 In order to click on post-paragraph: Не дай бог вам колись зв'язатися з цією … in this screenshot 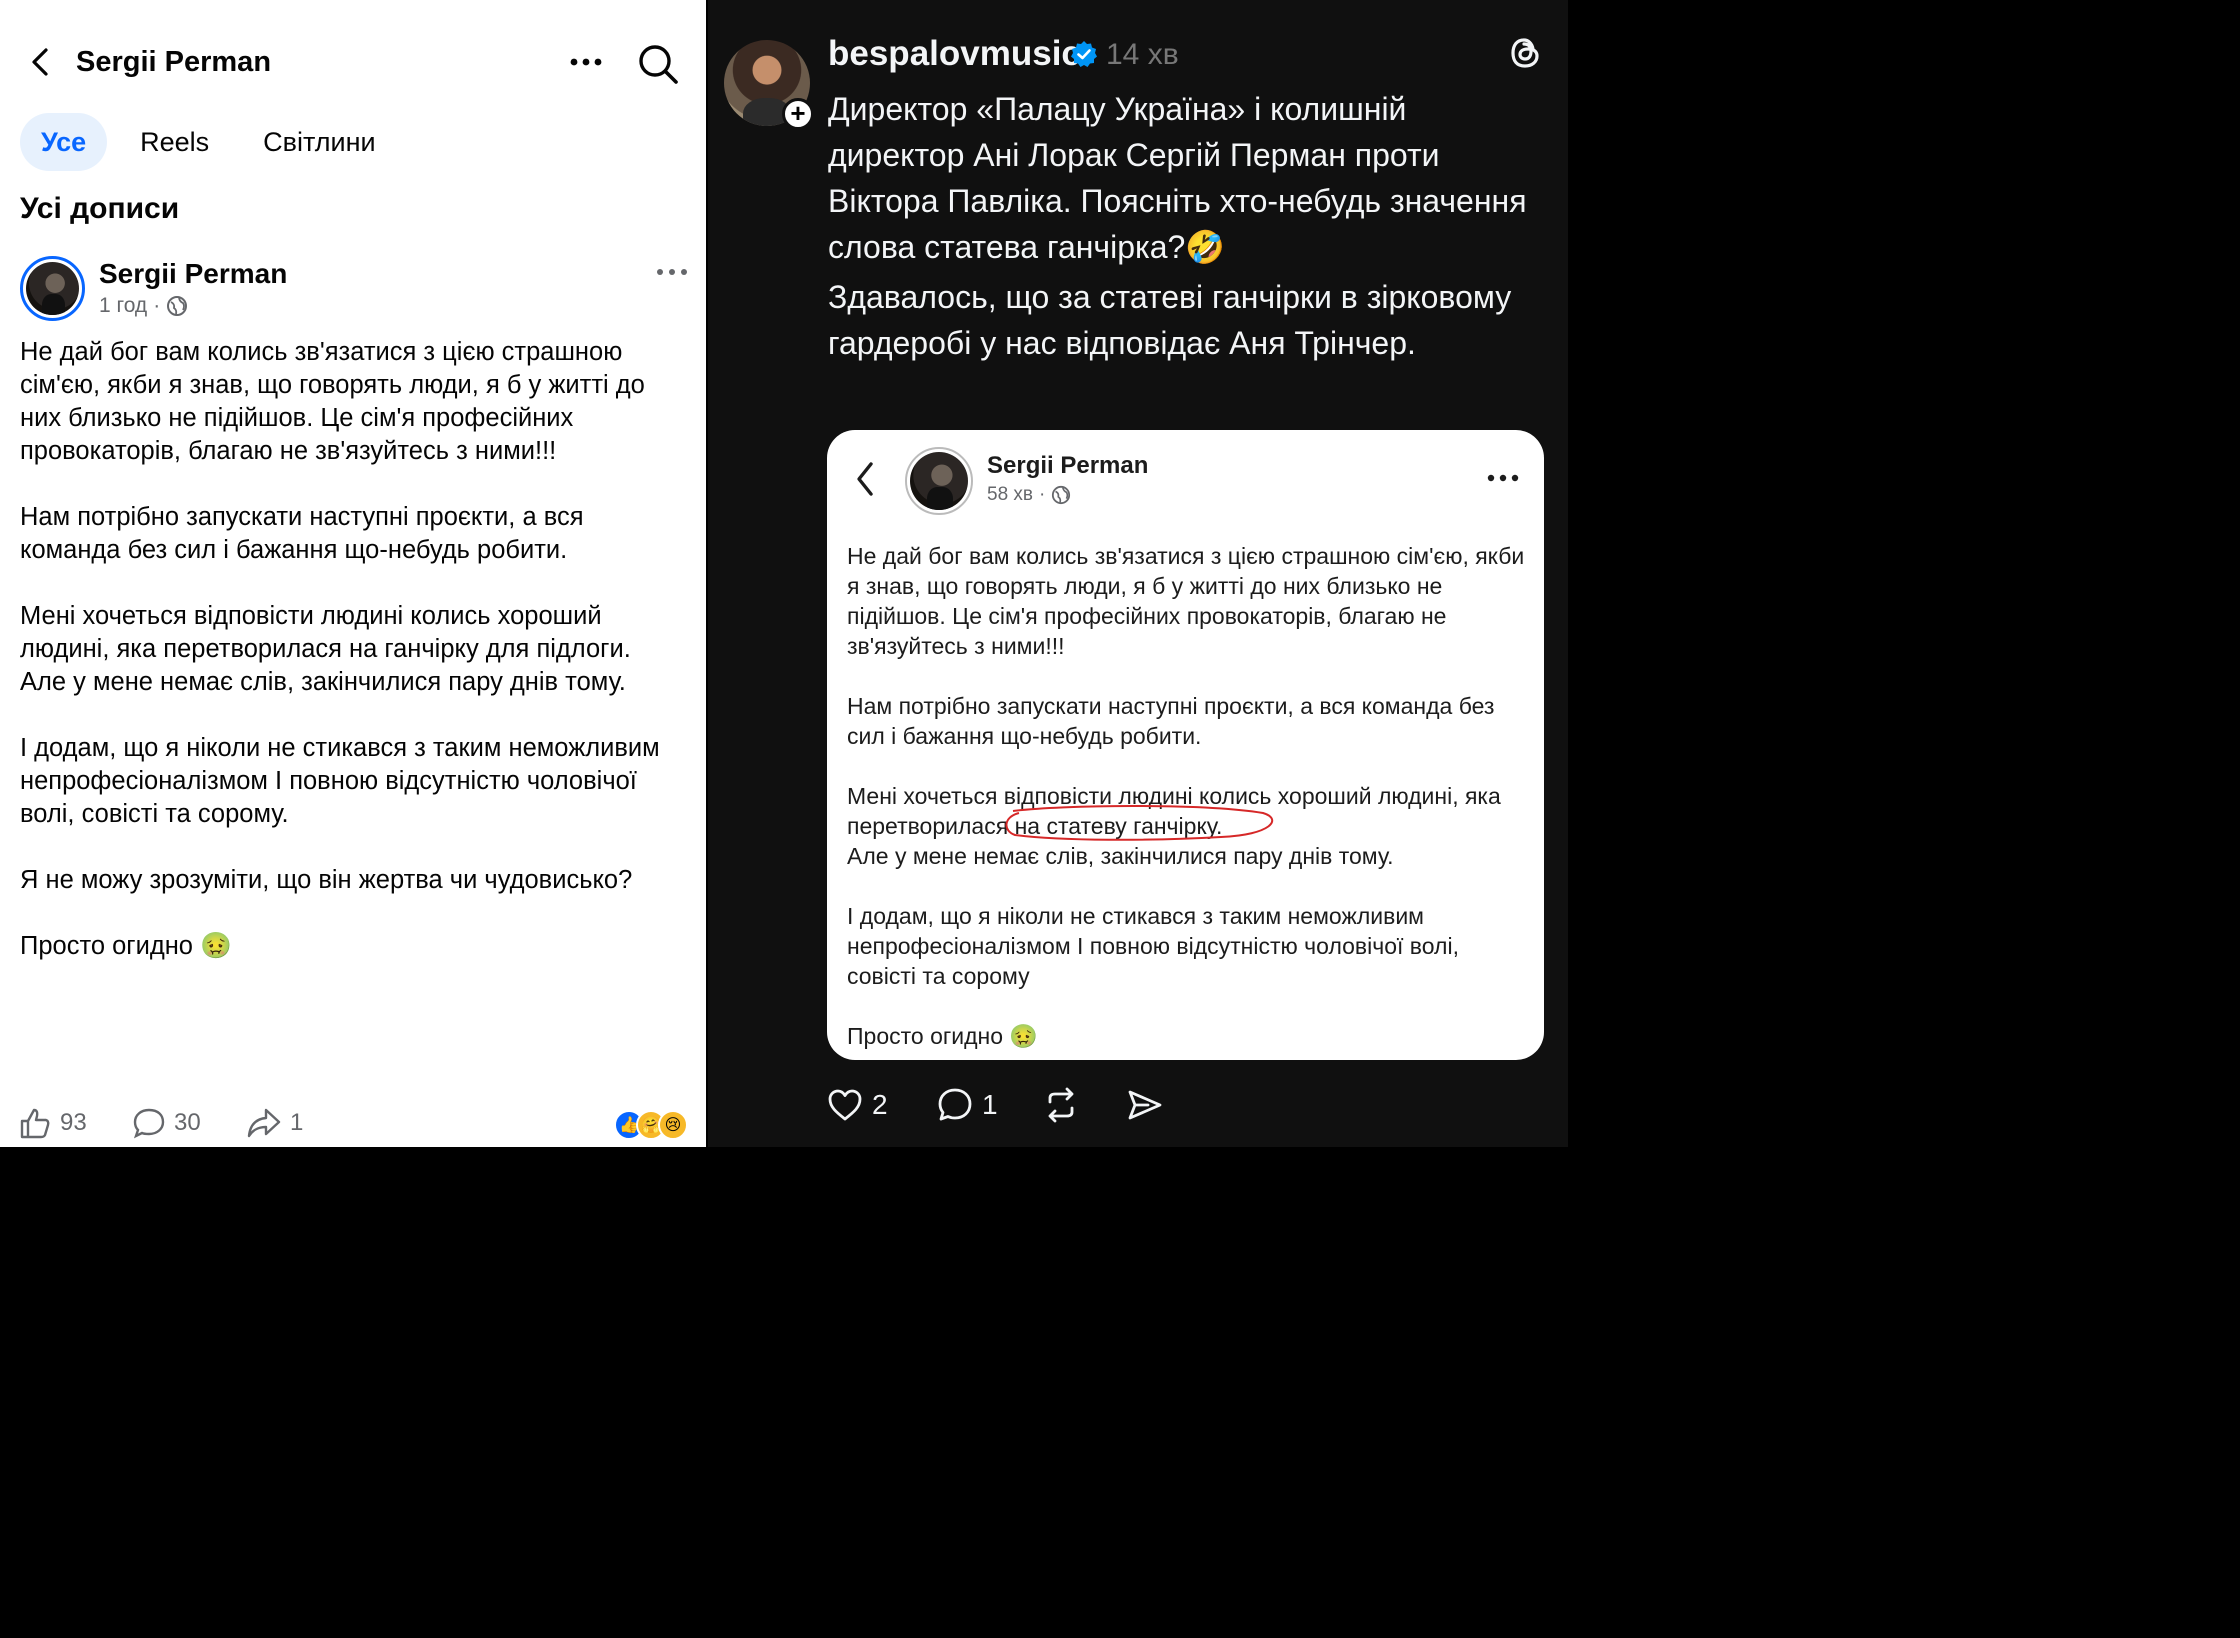, I will do `click(332, 401)`.